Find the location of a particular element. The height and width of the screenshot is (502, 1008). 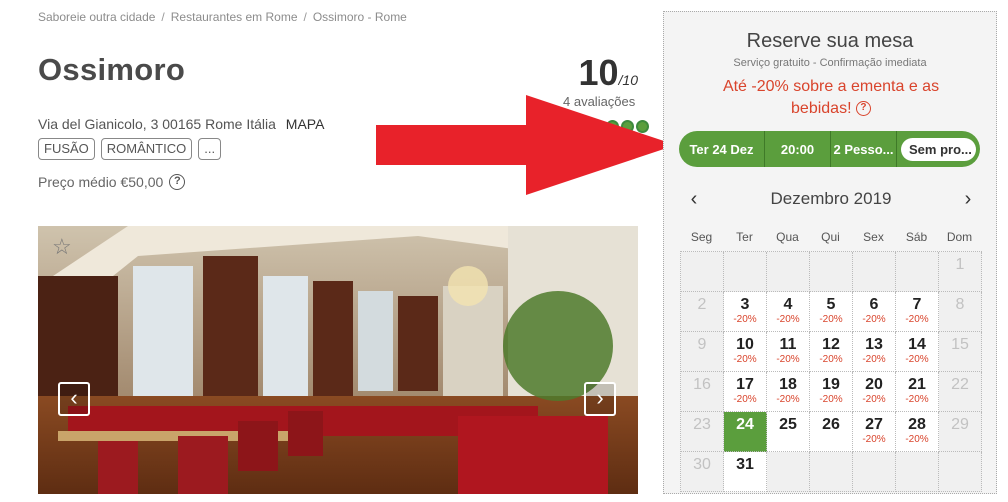

calendar-day: 19 -20% is located at coordinates (831, 392).